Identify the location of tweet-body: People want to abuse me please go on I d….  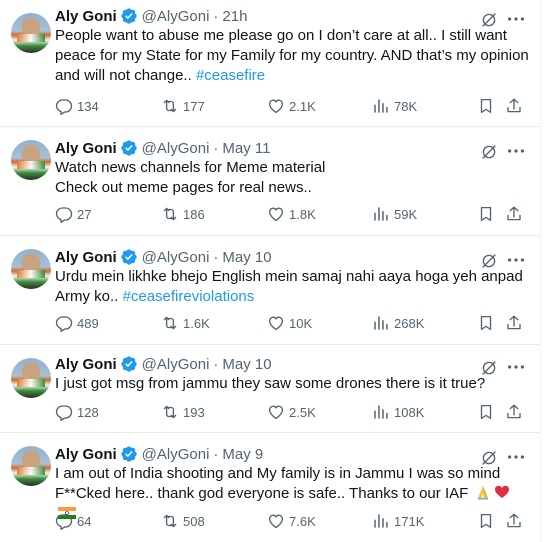
(292, 55).